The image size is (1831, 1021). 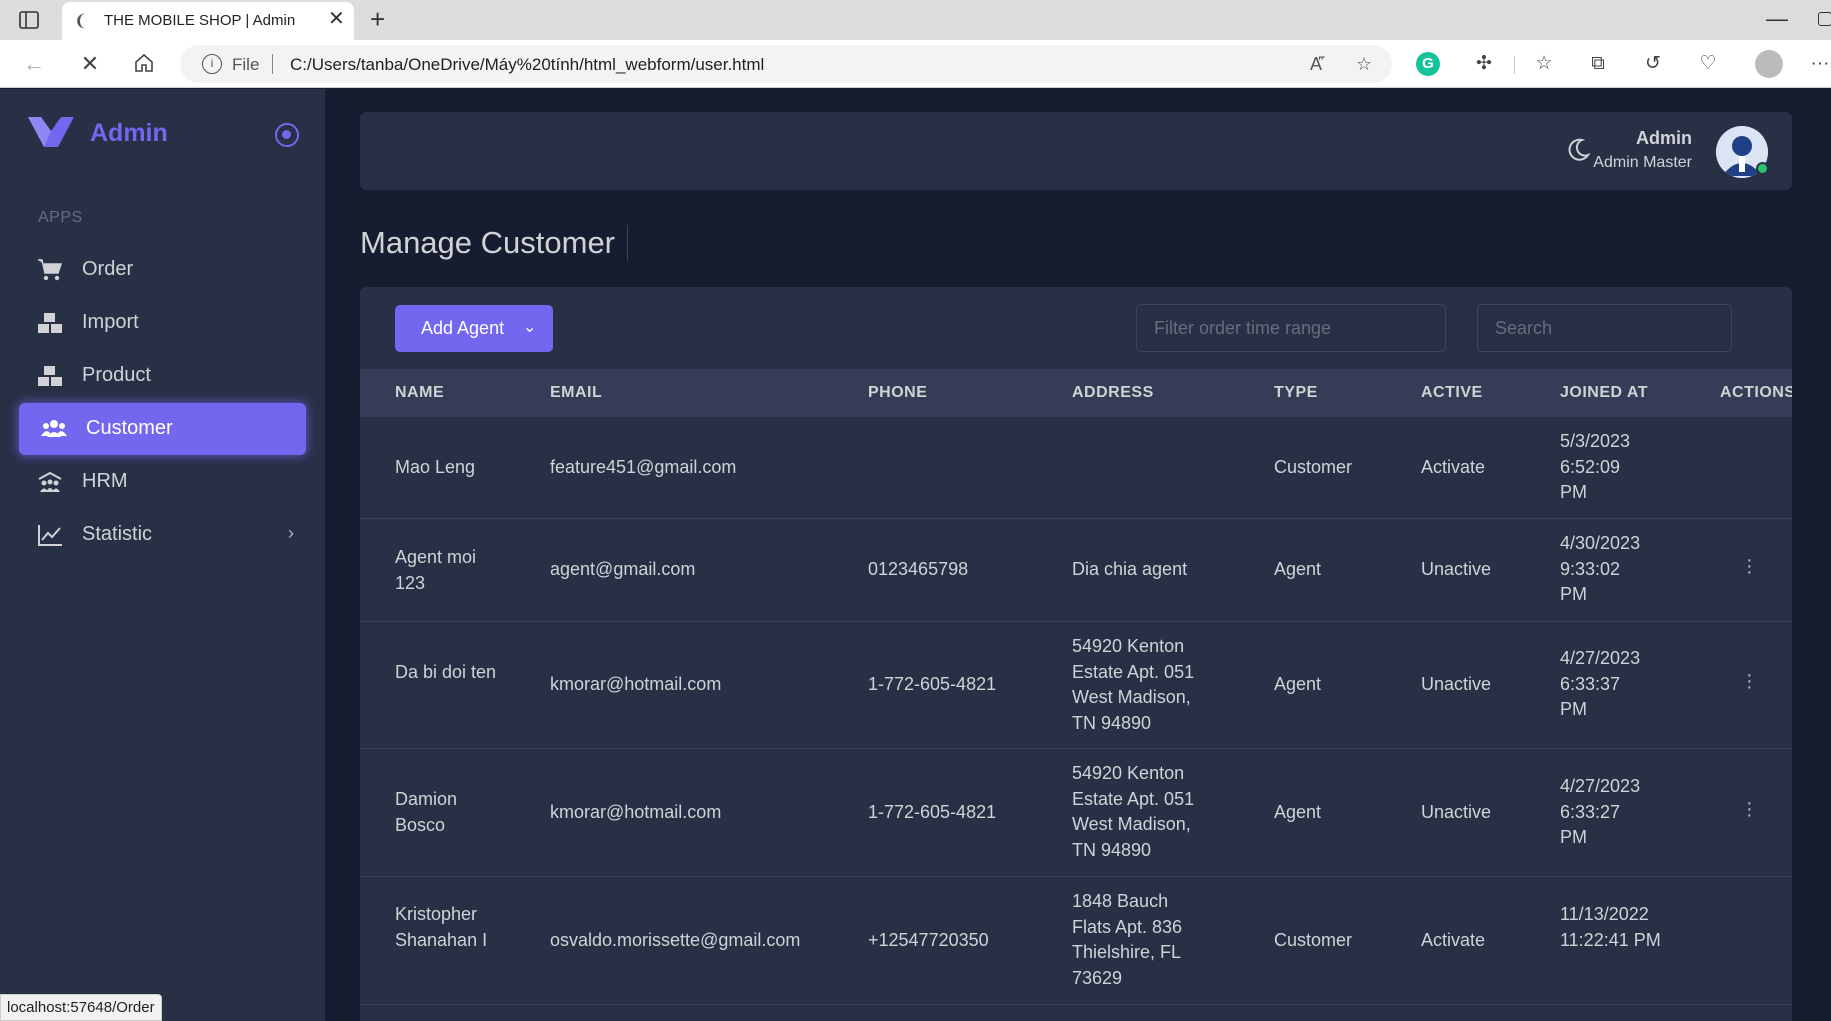 I want to click on users-icon, so click(x=54, y=429).